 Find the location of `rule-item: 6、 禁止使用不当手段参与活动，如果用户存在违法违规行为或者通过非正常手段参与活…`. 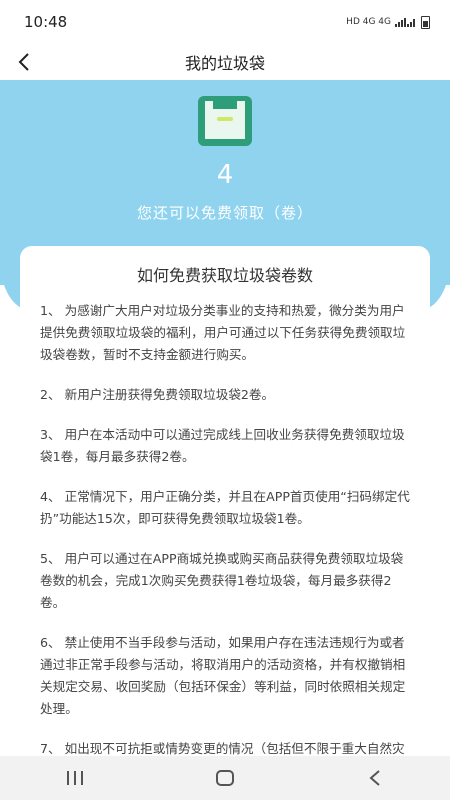

rule-item: 6、 禁止使用不当手段参与活动，如果用户存在违法违规行为或者通过非正常手段参与活… is located at coordinates (223, 675).